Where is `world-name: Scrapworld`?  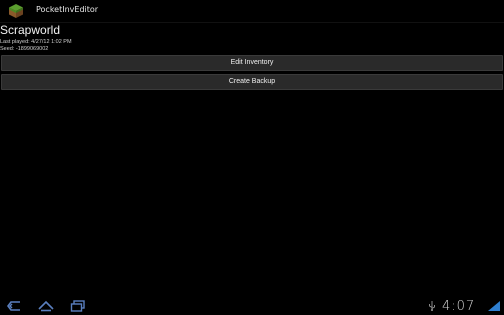 world-name: Scrapworld is located at coordinates (30, 30).